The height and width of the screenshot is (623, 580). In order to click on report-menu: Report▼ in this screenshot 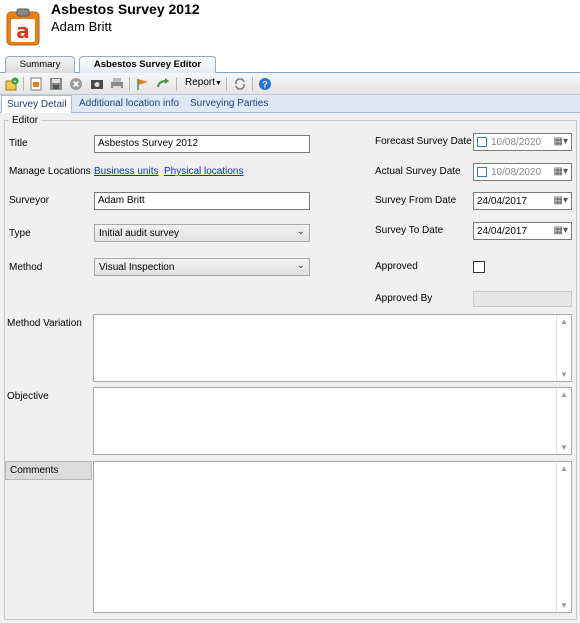, I will do `click(203, 82)`.